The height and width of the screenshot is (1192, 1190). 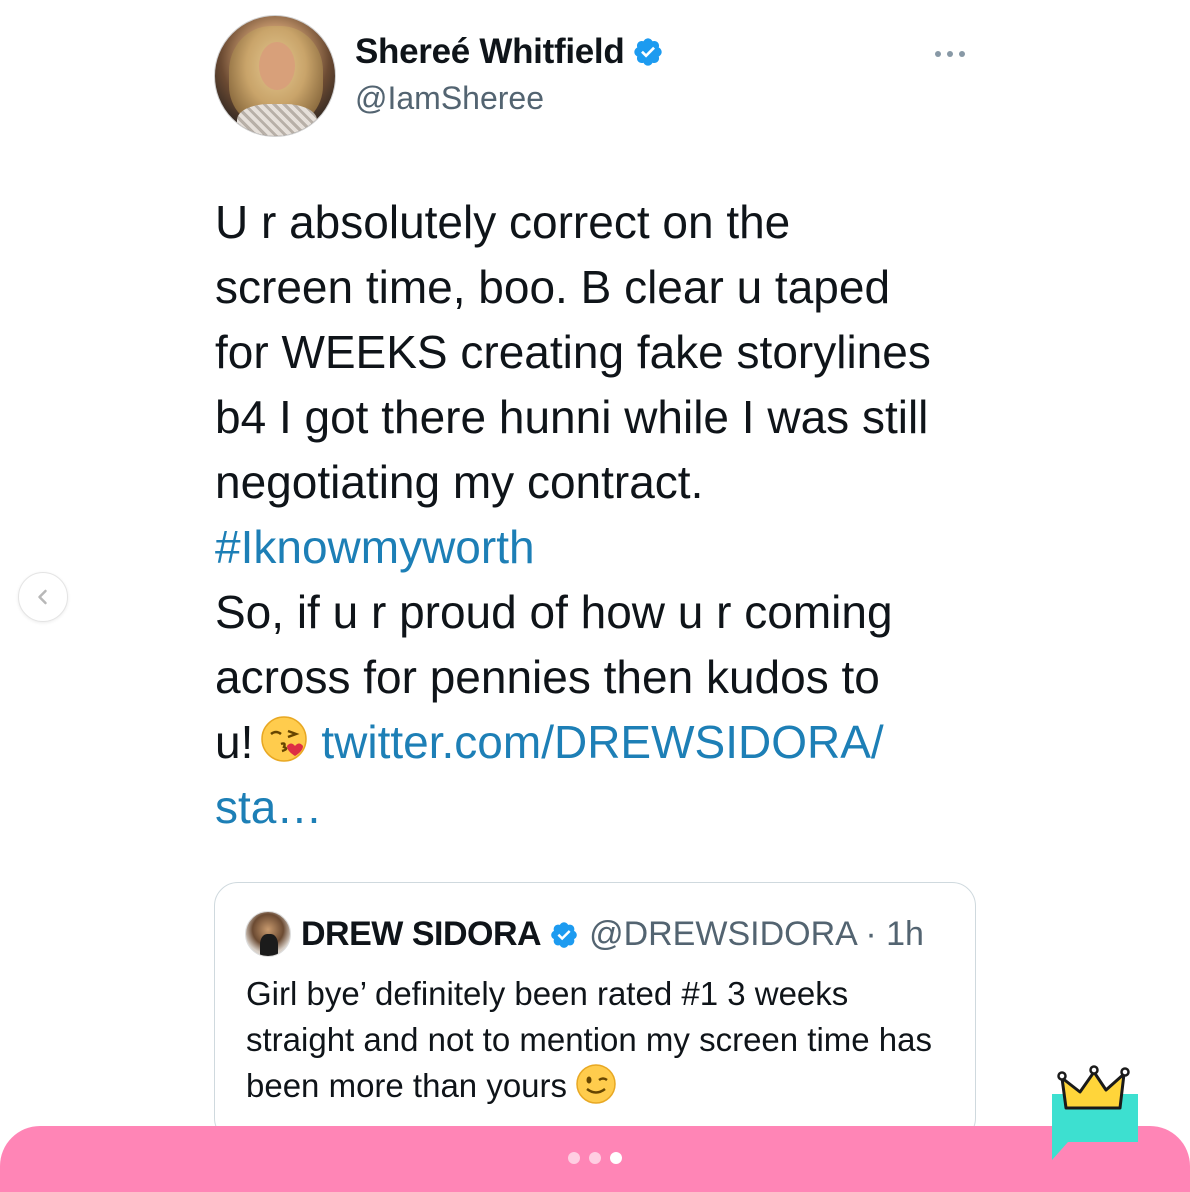 I want to click on winking-face-emoji-icon, so click(x=596, y=1084).